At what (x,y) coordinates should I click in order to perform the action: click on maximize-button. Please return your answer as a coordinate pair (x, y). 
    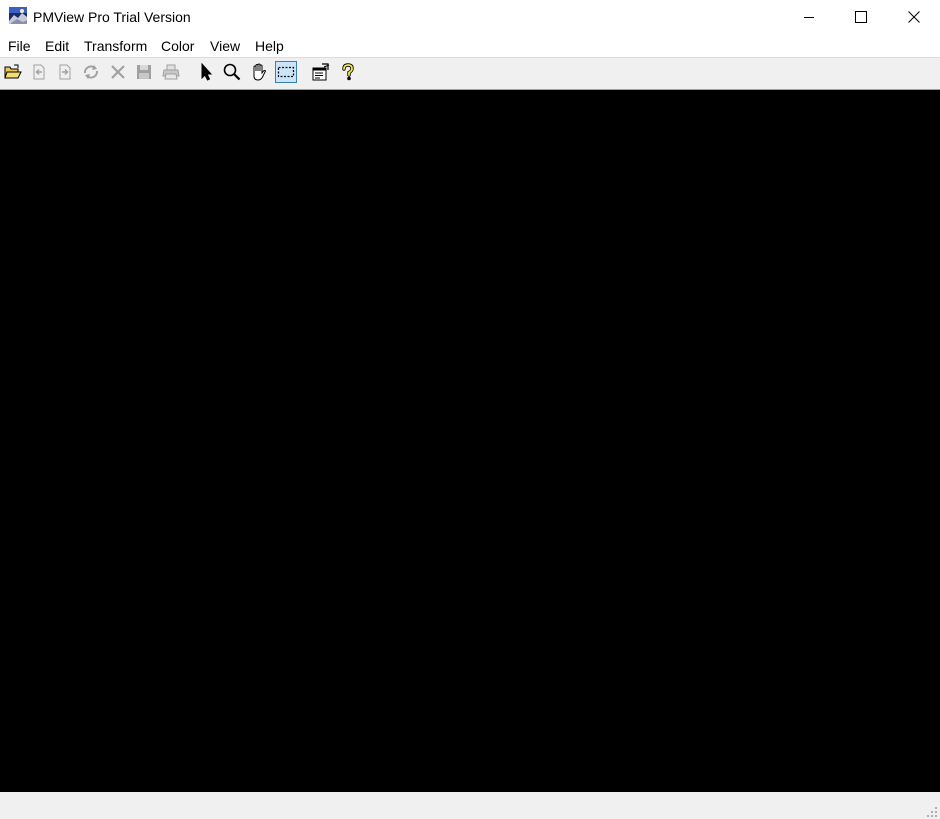
    Looking at the image, I should click on (861, 16).